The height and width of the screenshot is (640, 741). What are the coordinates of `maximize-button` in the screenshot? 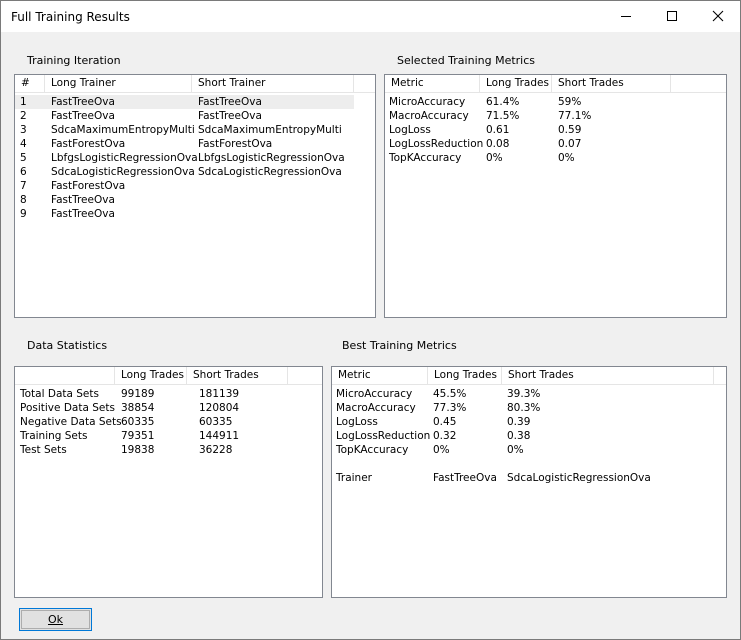 It's located at (672, 16).